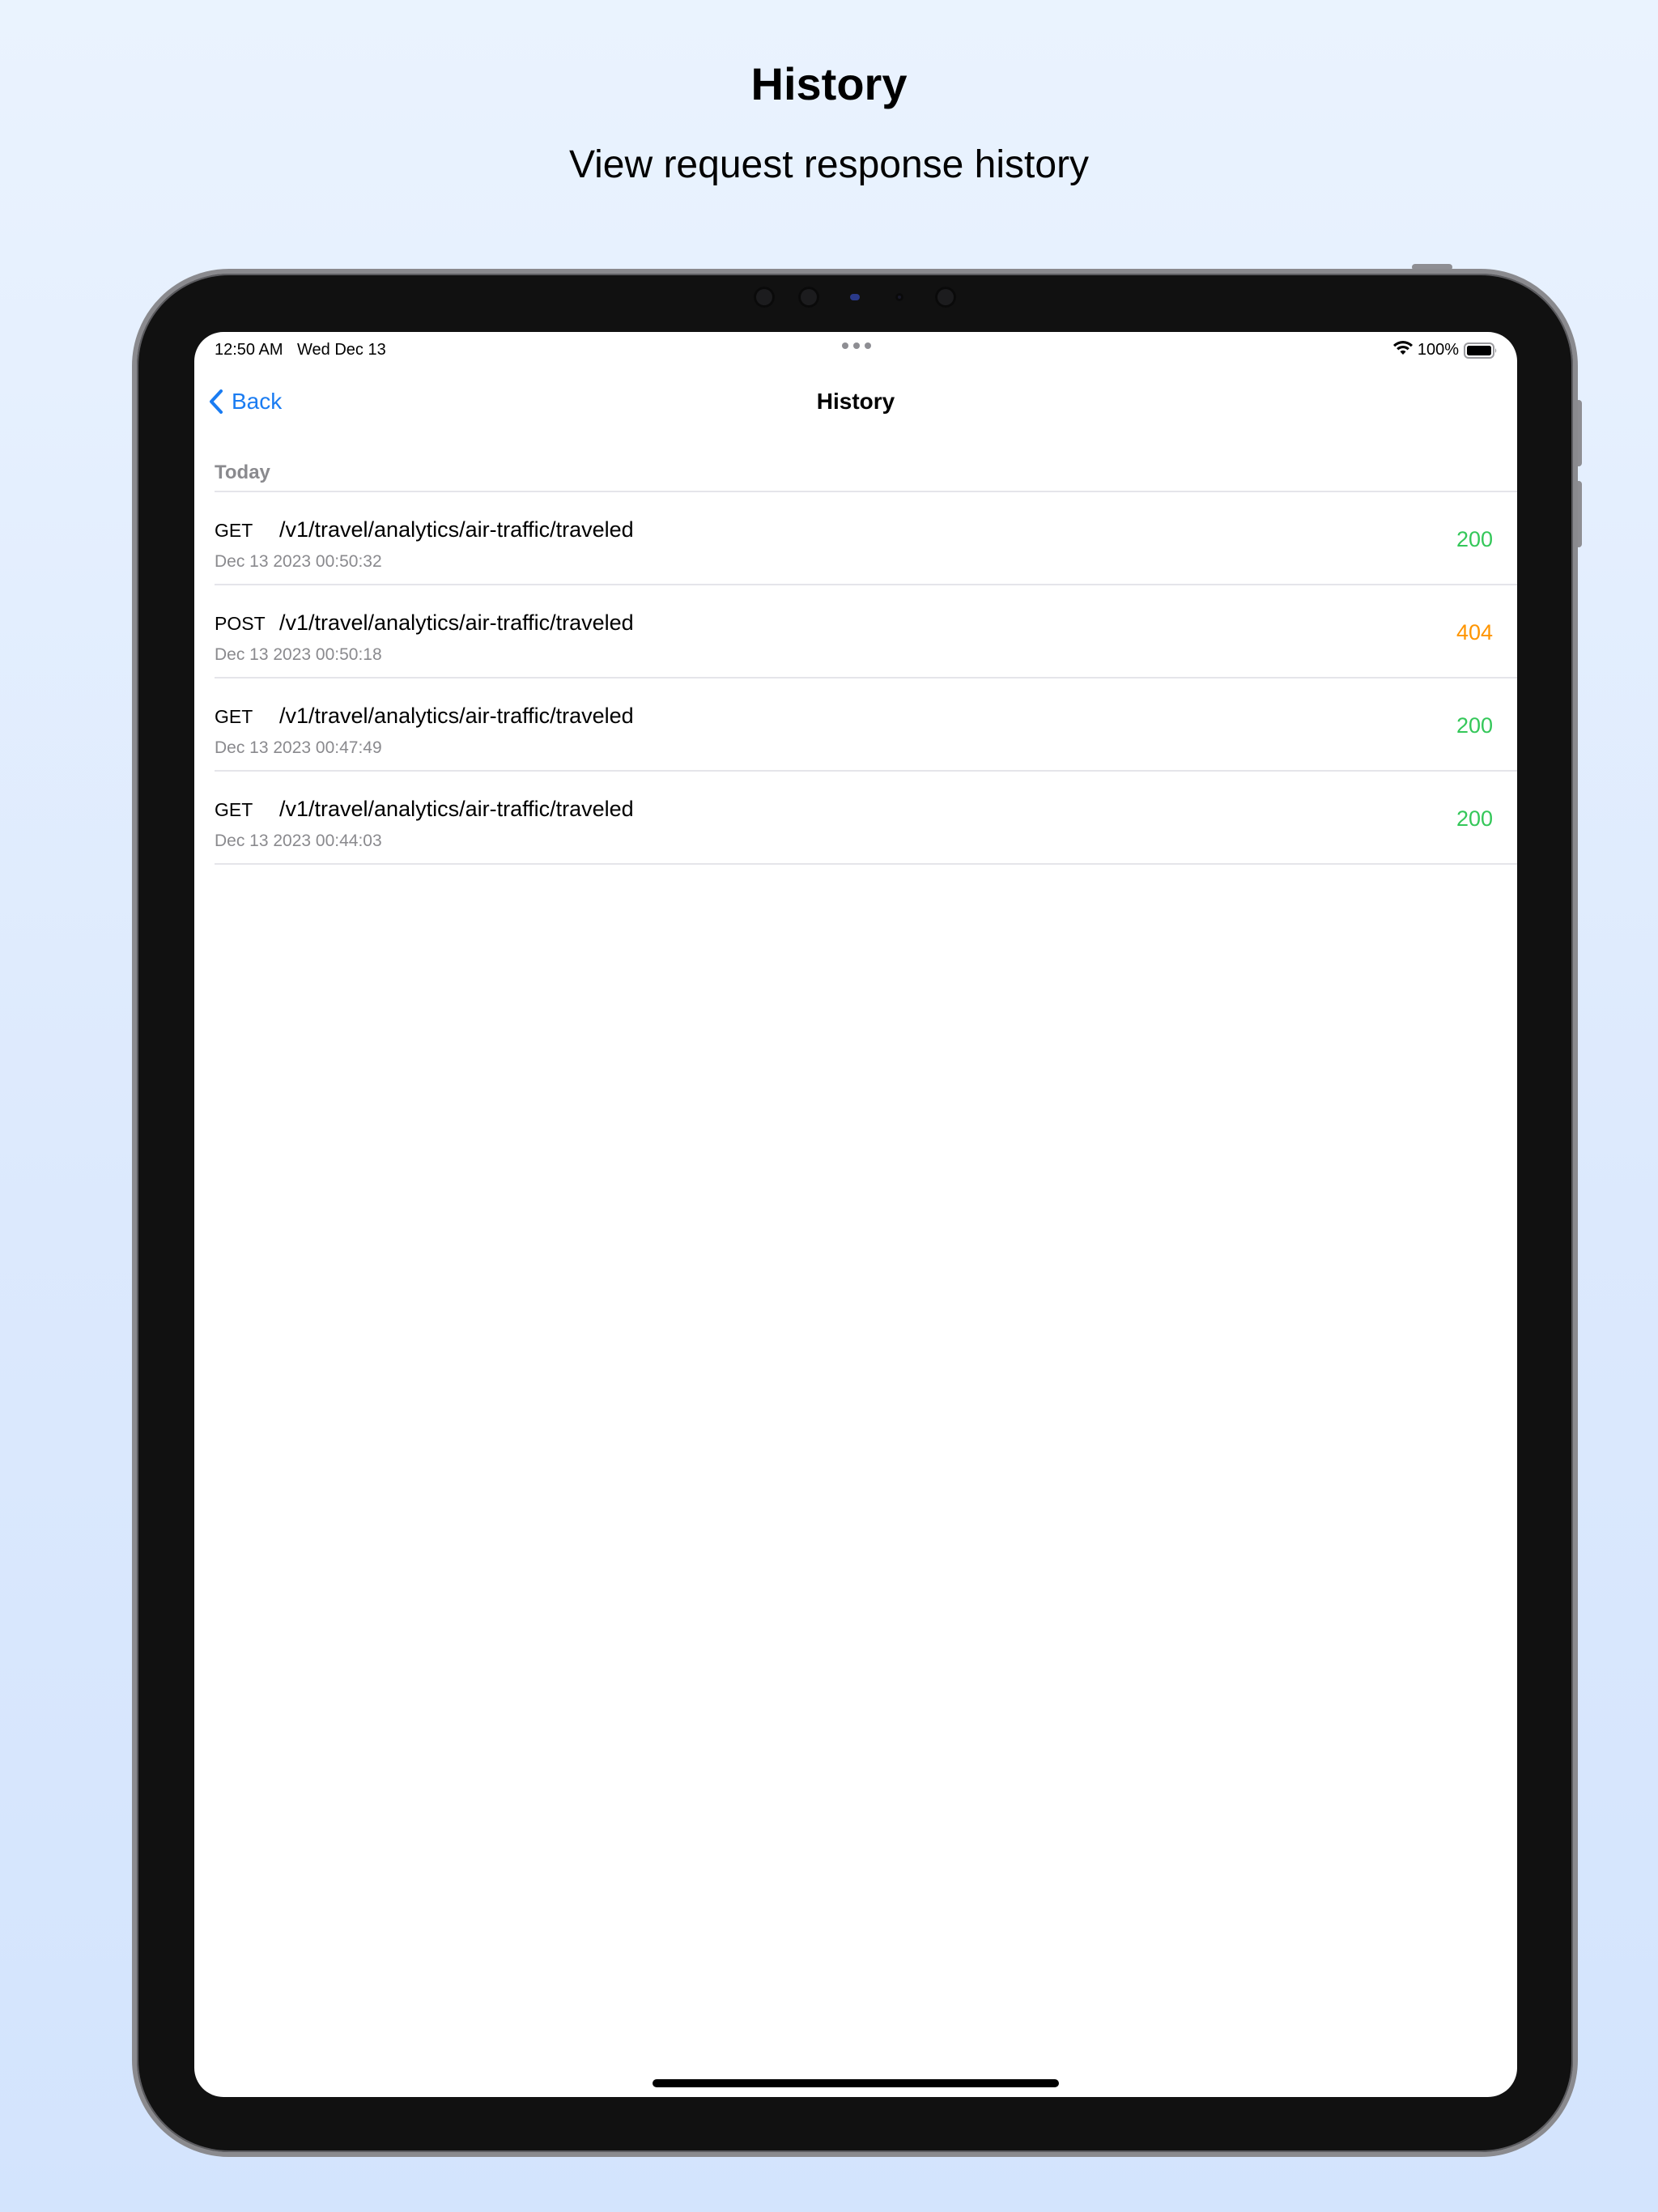  I want to click on camera-array, so click(829, 297).